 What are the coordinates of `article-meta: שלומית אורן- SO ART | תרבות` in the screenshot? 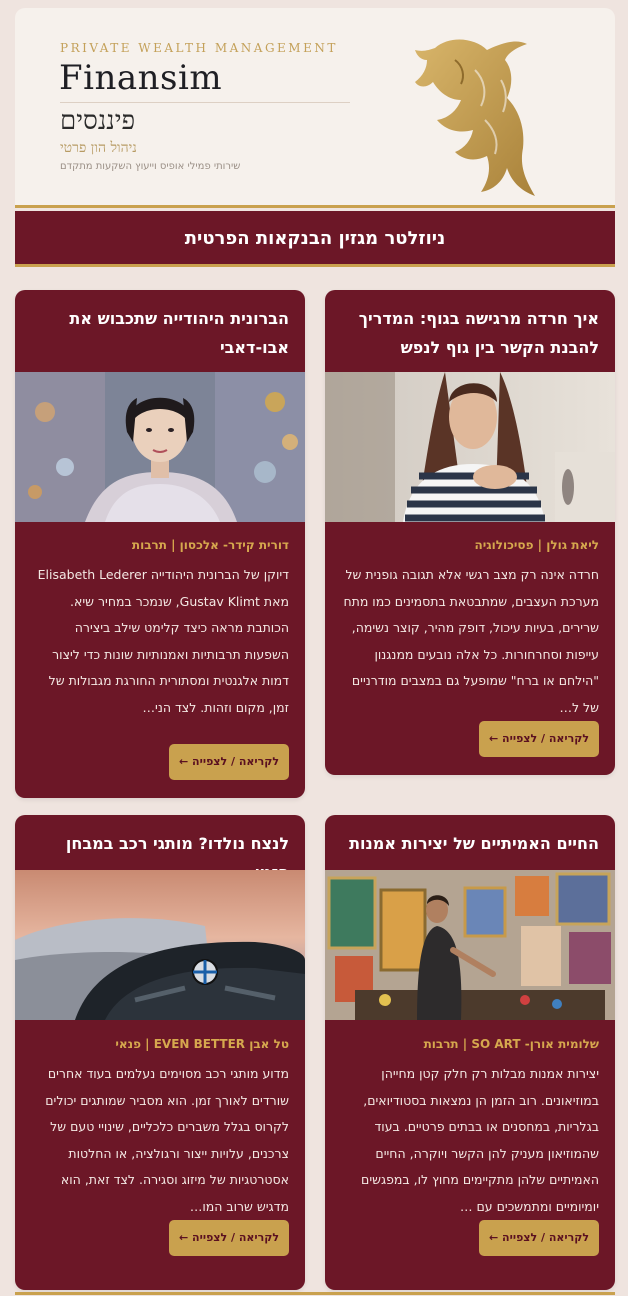 It's located at (511, 1044).